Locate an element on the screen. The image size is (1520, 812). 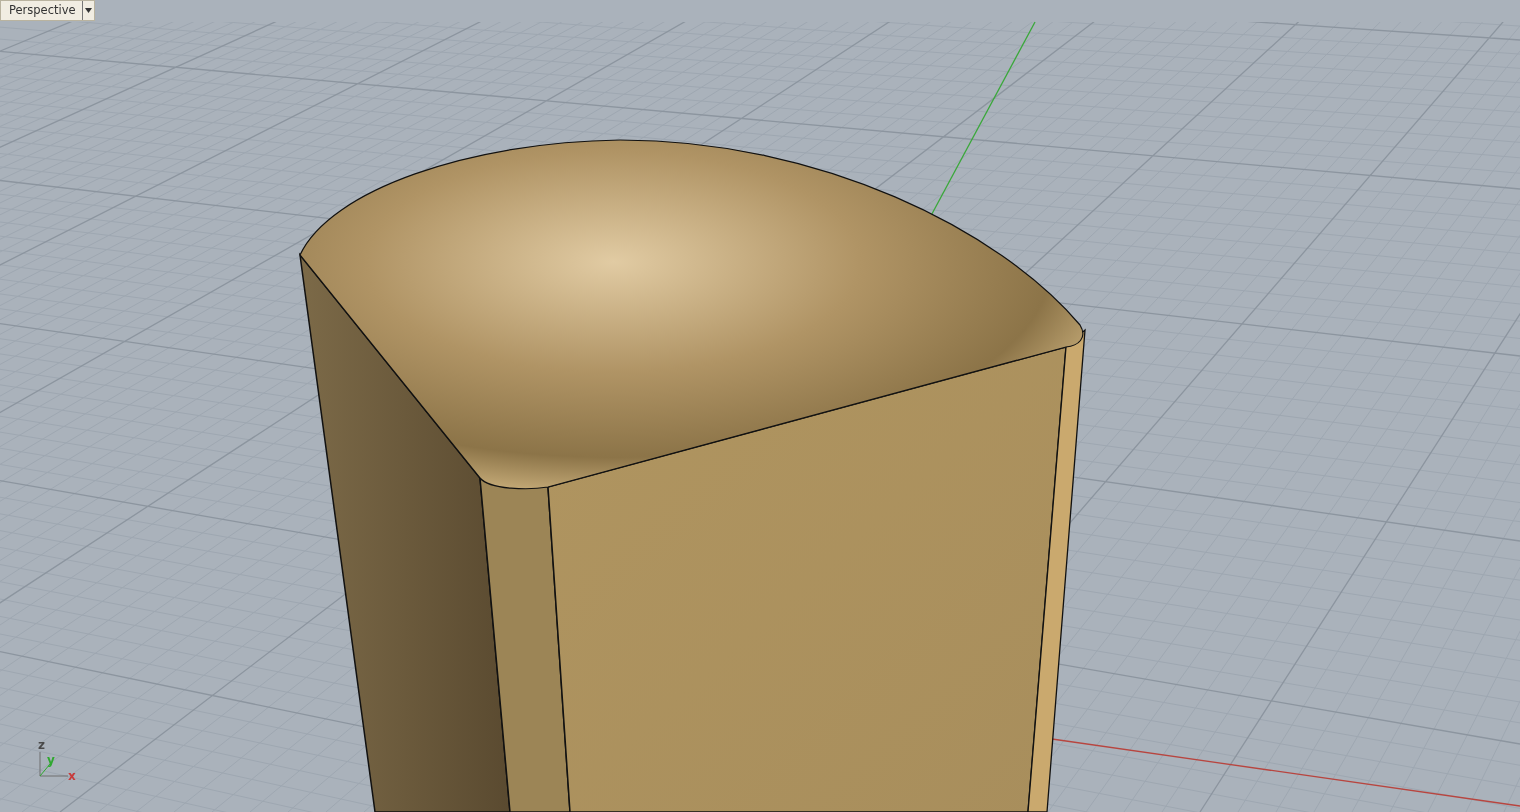
axis-label: y is located at coordinates (51, 760).